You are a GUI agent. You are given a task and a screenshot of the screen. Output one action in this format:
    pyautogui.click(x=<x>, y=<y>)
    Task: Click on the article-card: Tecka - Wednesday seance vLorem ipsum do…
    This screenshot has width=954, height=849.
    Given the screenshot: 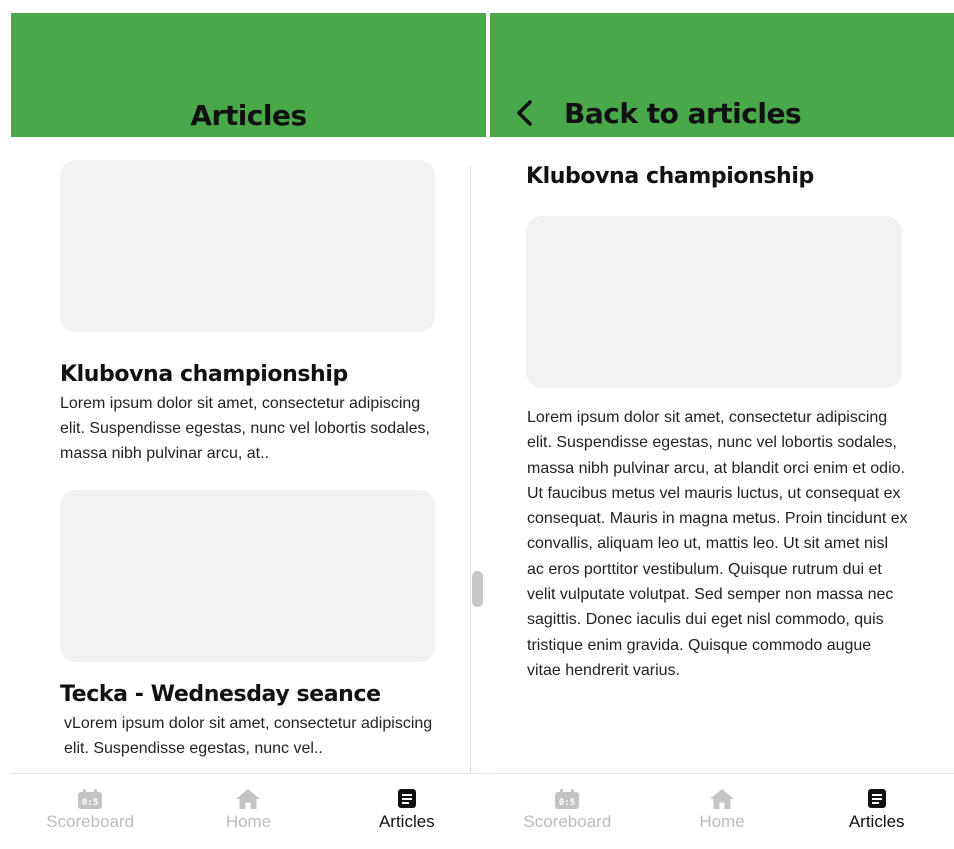 What is the action you would take?
    pyautogui.click(x=248, y=625)
    